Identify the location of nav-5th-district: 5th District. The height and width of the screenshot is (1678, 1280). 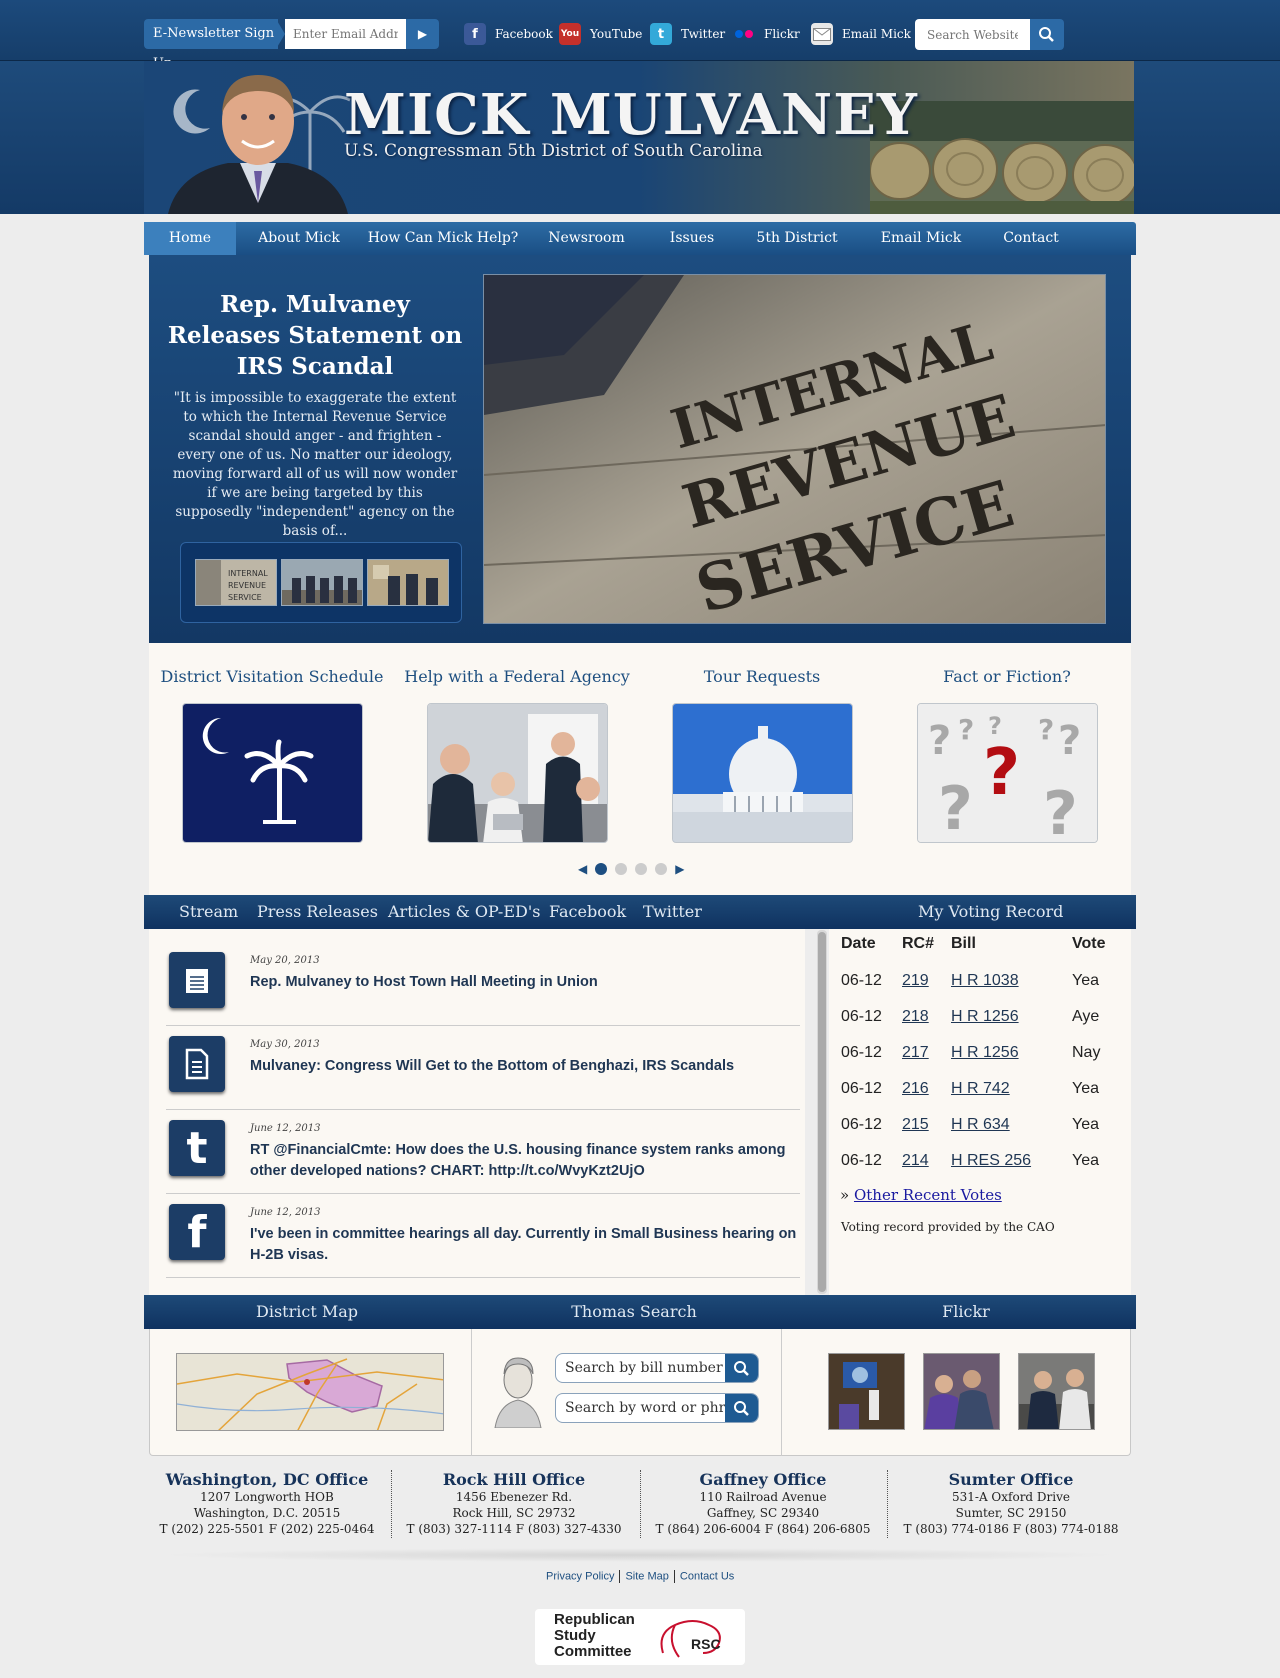
(797, 238).